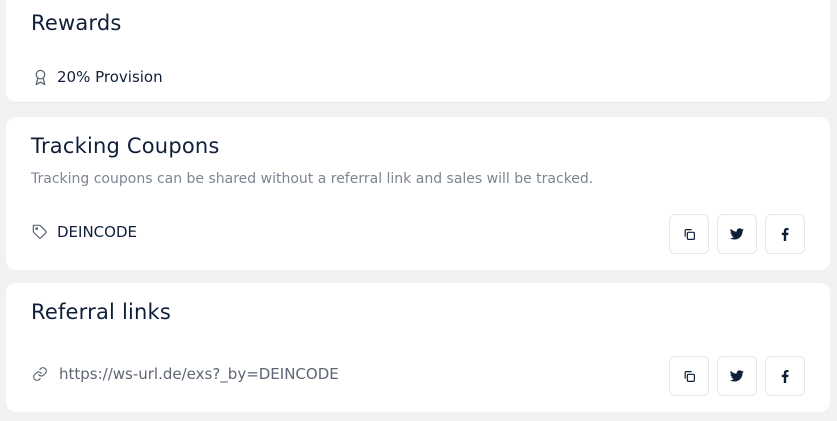 This screenshot has width=837, height=421. I want to click on coupon-share-buttons, so click(737, 234).